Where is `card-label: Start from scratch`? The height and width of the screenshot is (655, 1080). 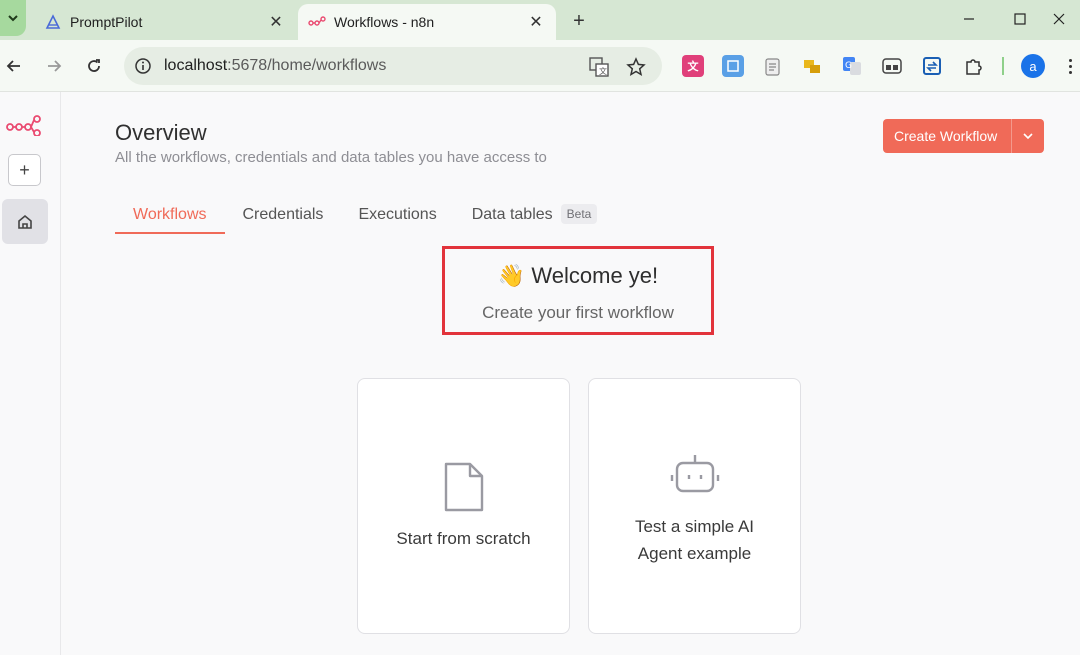
card-label: Start from scratch is located at coordinates (463, 538).